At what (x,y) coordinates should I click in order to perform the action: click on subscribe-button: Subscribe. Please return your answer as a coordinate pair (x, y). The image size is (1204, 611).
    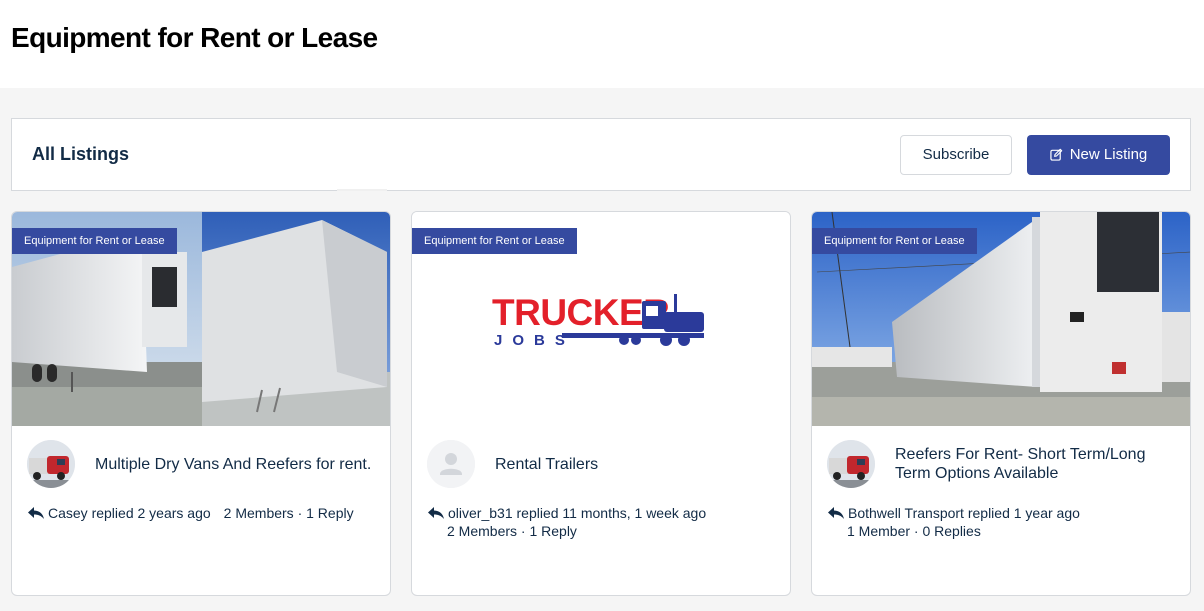
    Looking at the image, I should click on (956, 154).